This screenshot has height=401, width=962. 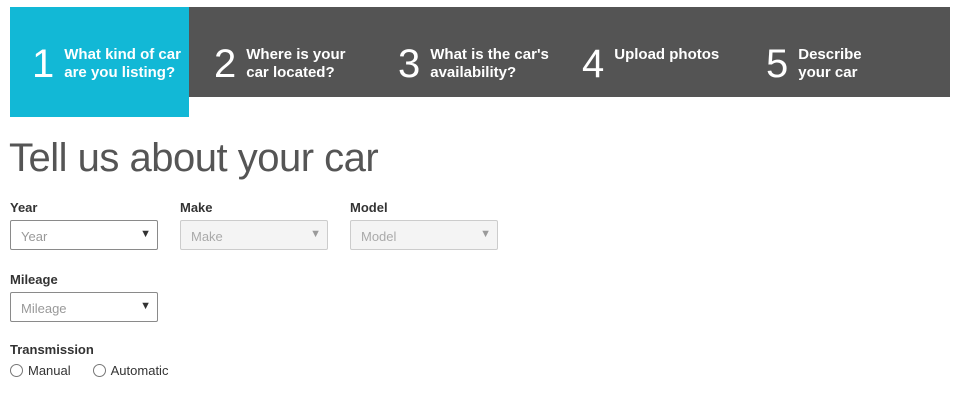 I want to click on model-select-value: Model, so click(x=379, y=236).